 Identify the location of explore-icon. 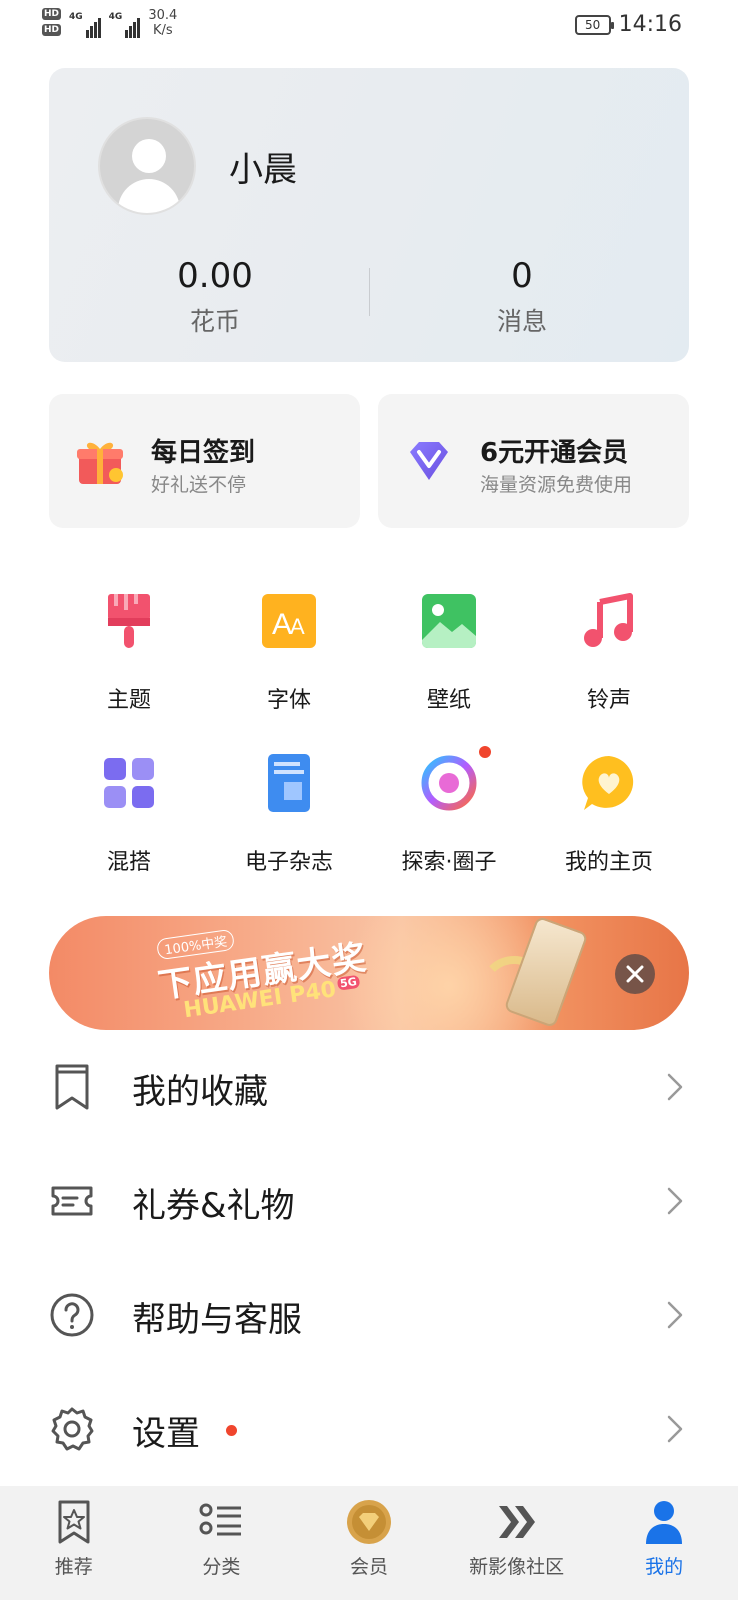
(449, 783).